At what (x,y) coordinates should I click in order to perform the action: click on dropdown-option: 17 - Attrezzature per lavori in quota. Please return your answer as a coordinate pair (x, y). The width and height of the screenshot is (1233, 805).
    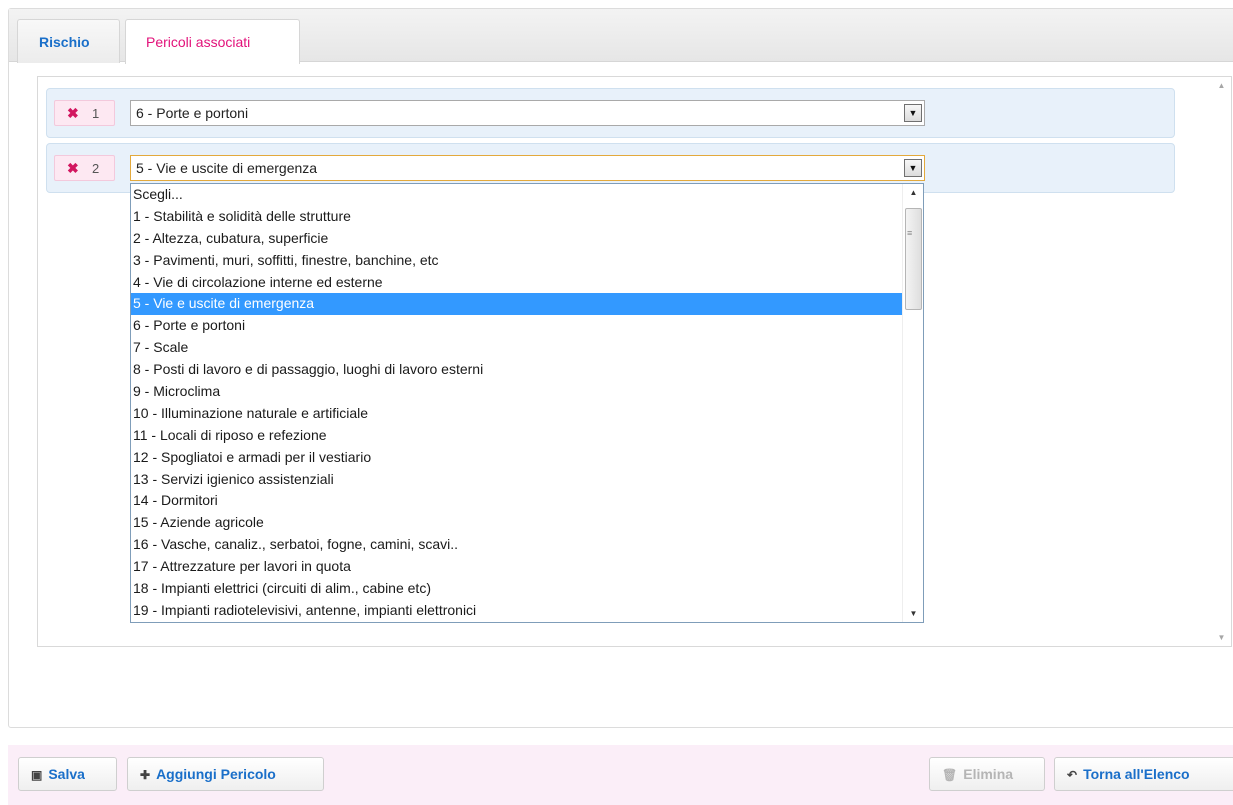
    Looking at the image, I should click on (527, 567).